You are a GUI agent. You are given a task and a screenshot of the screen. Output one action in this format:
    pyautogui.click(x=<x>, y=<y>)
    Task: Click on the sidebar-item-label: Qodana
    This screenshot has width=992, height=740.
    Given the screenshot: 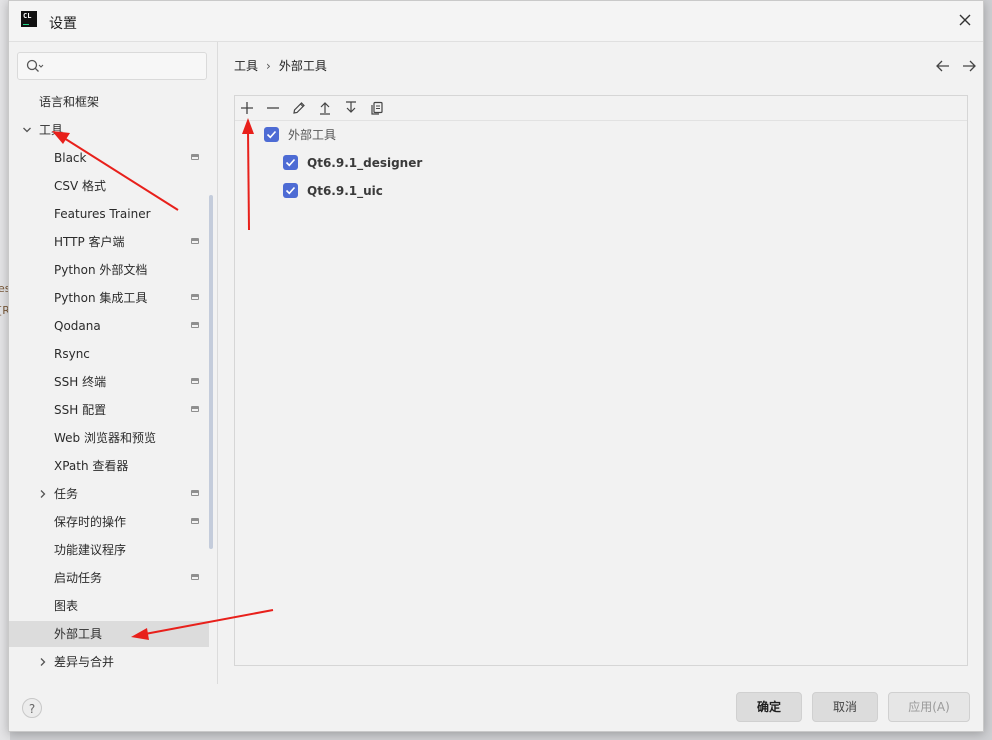 What is the action you would take?
    pyautogui.click(x=77, y=326)
    